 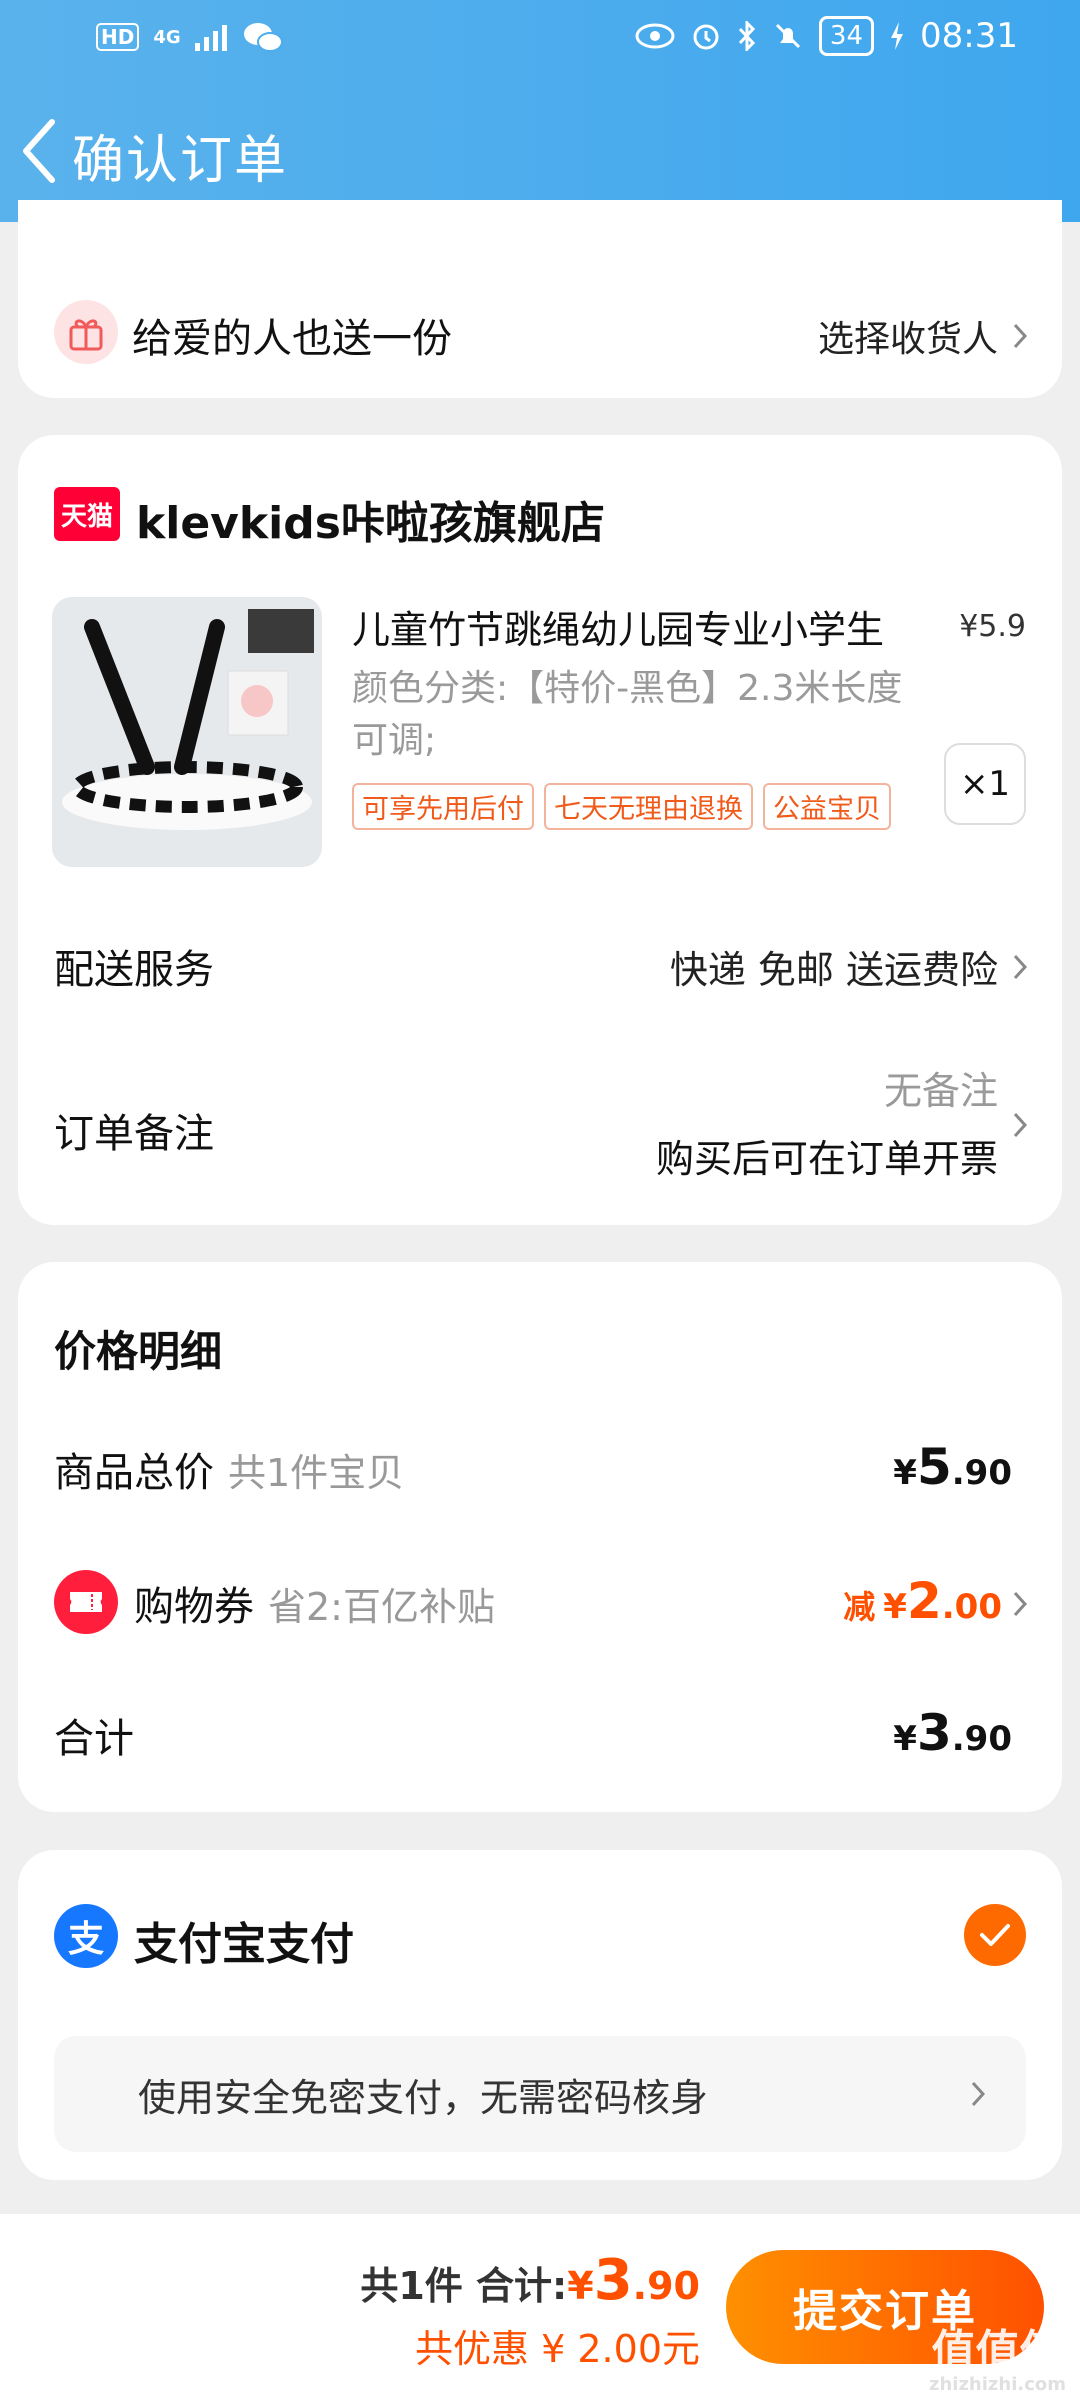 I want to click on subtotal-amount: ¥5.90, so click(x=952, y=1467).